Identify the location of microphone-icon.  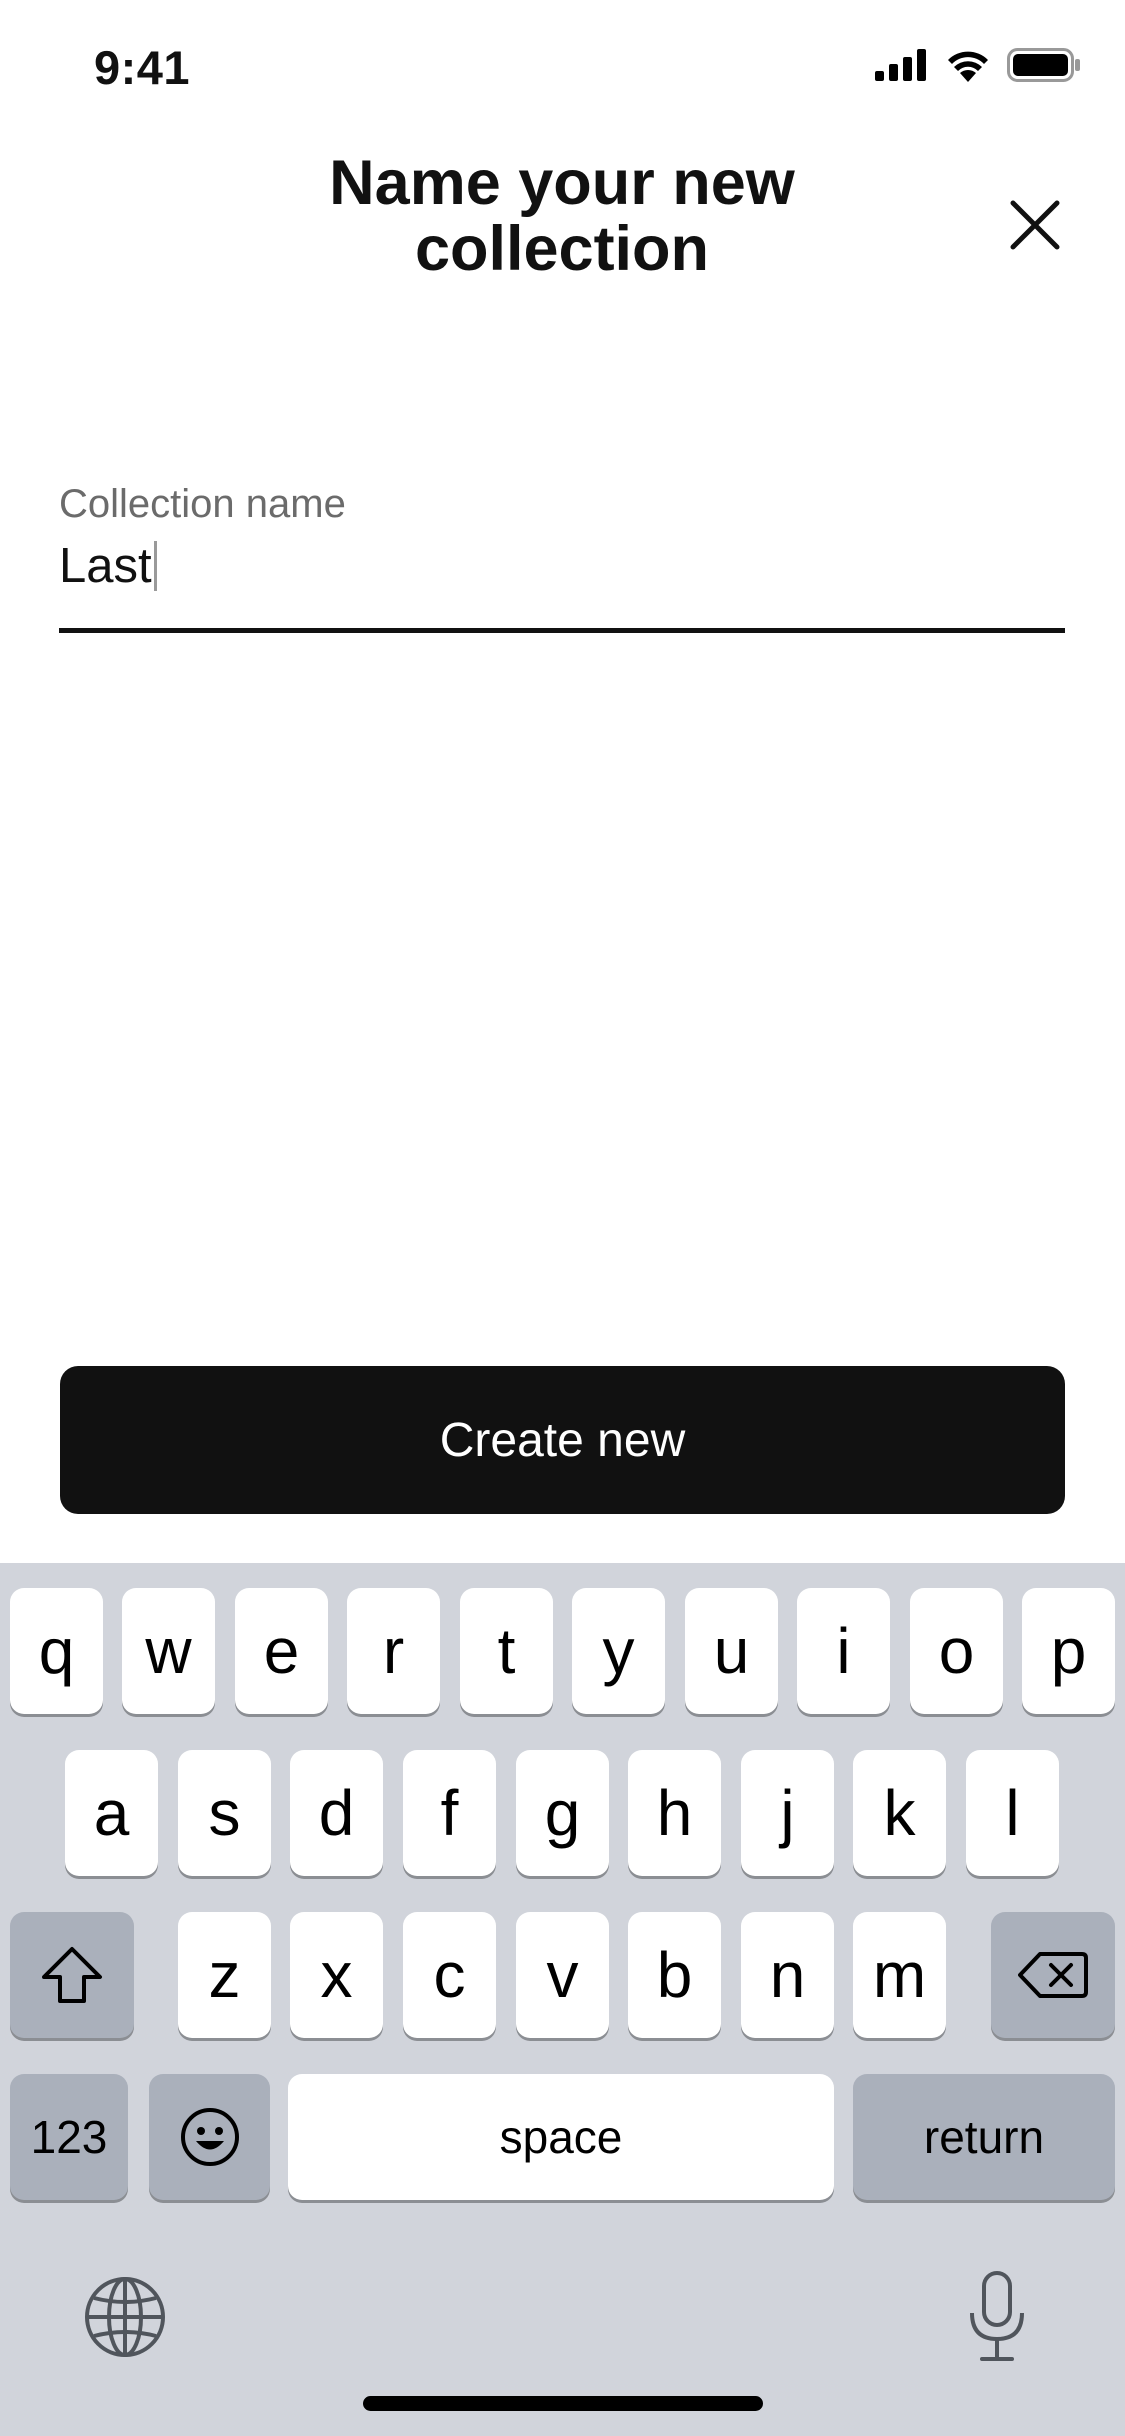
(997, 2316).